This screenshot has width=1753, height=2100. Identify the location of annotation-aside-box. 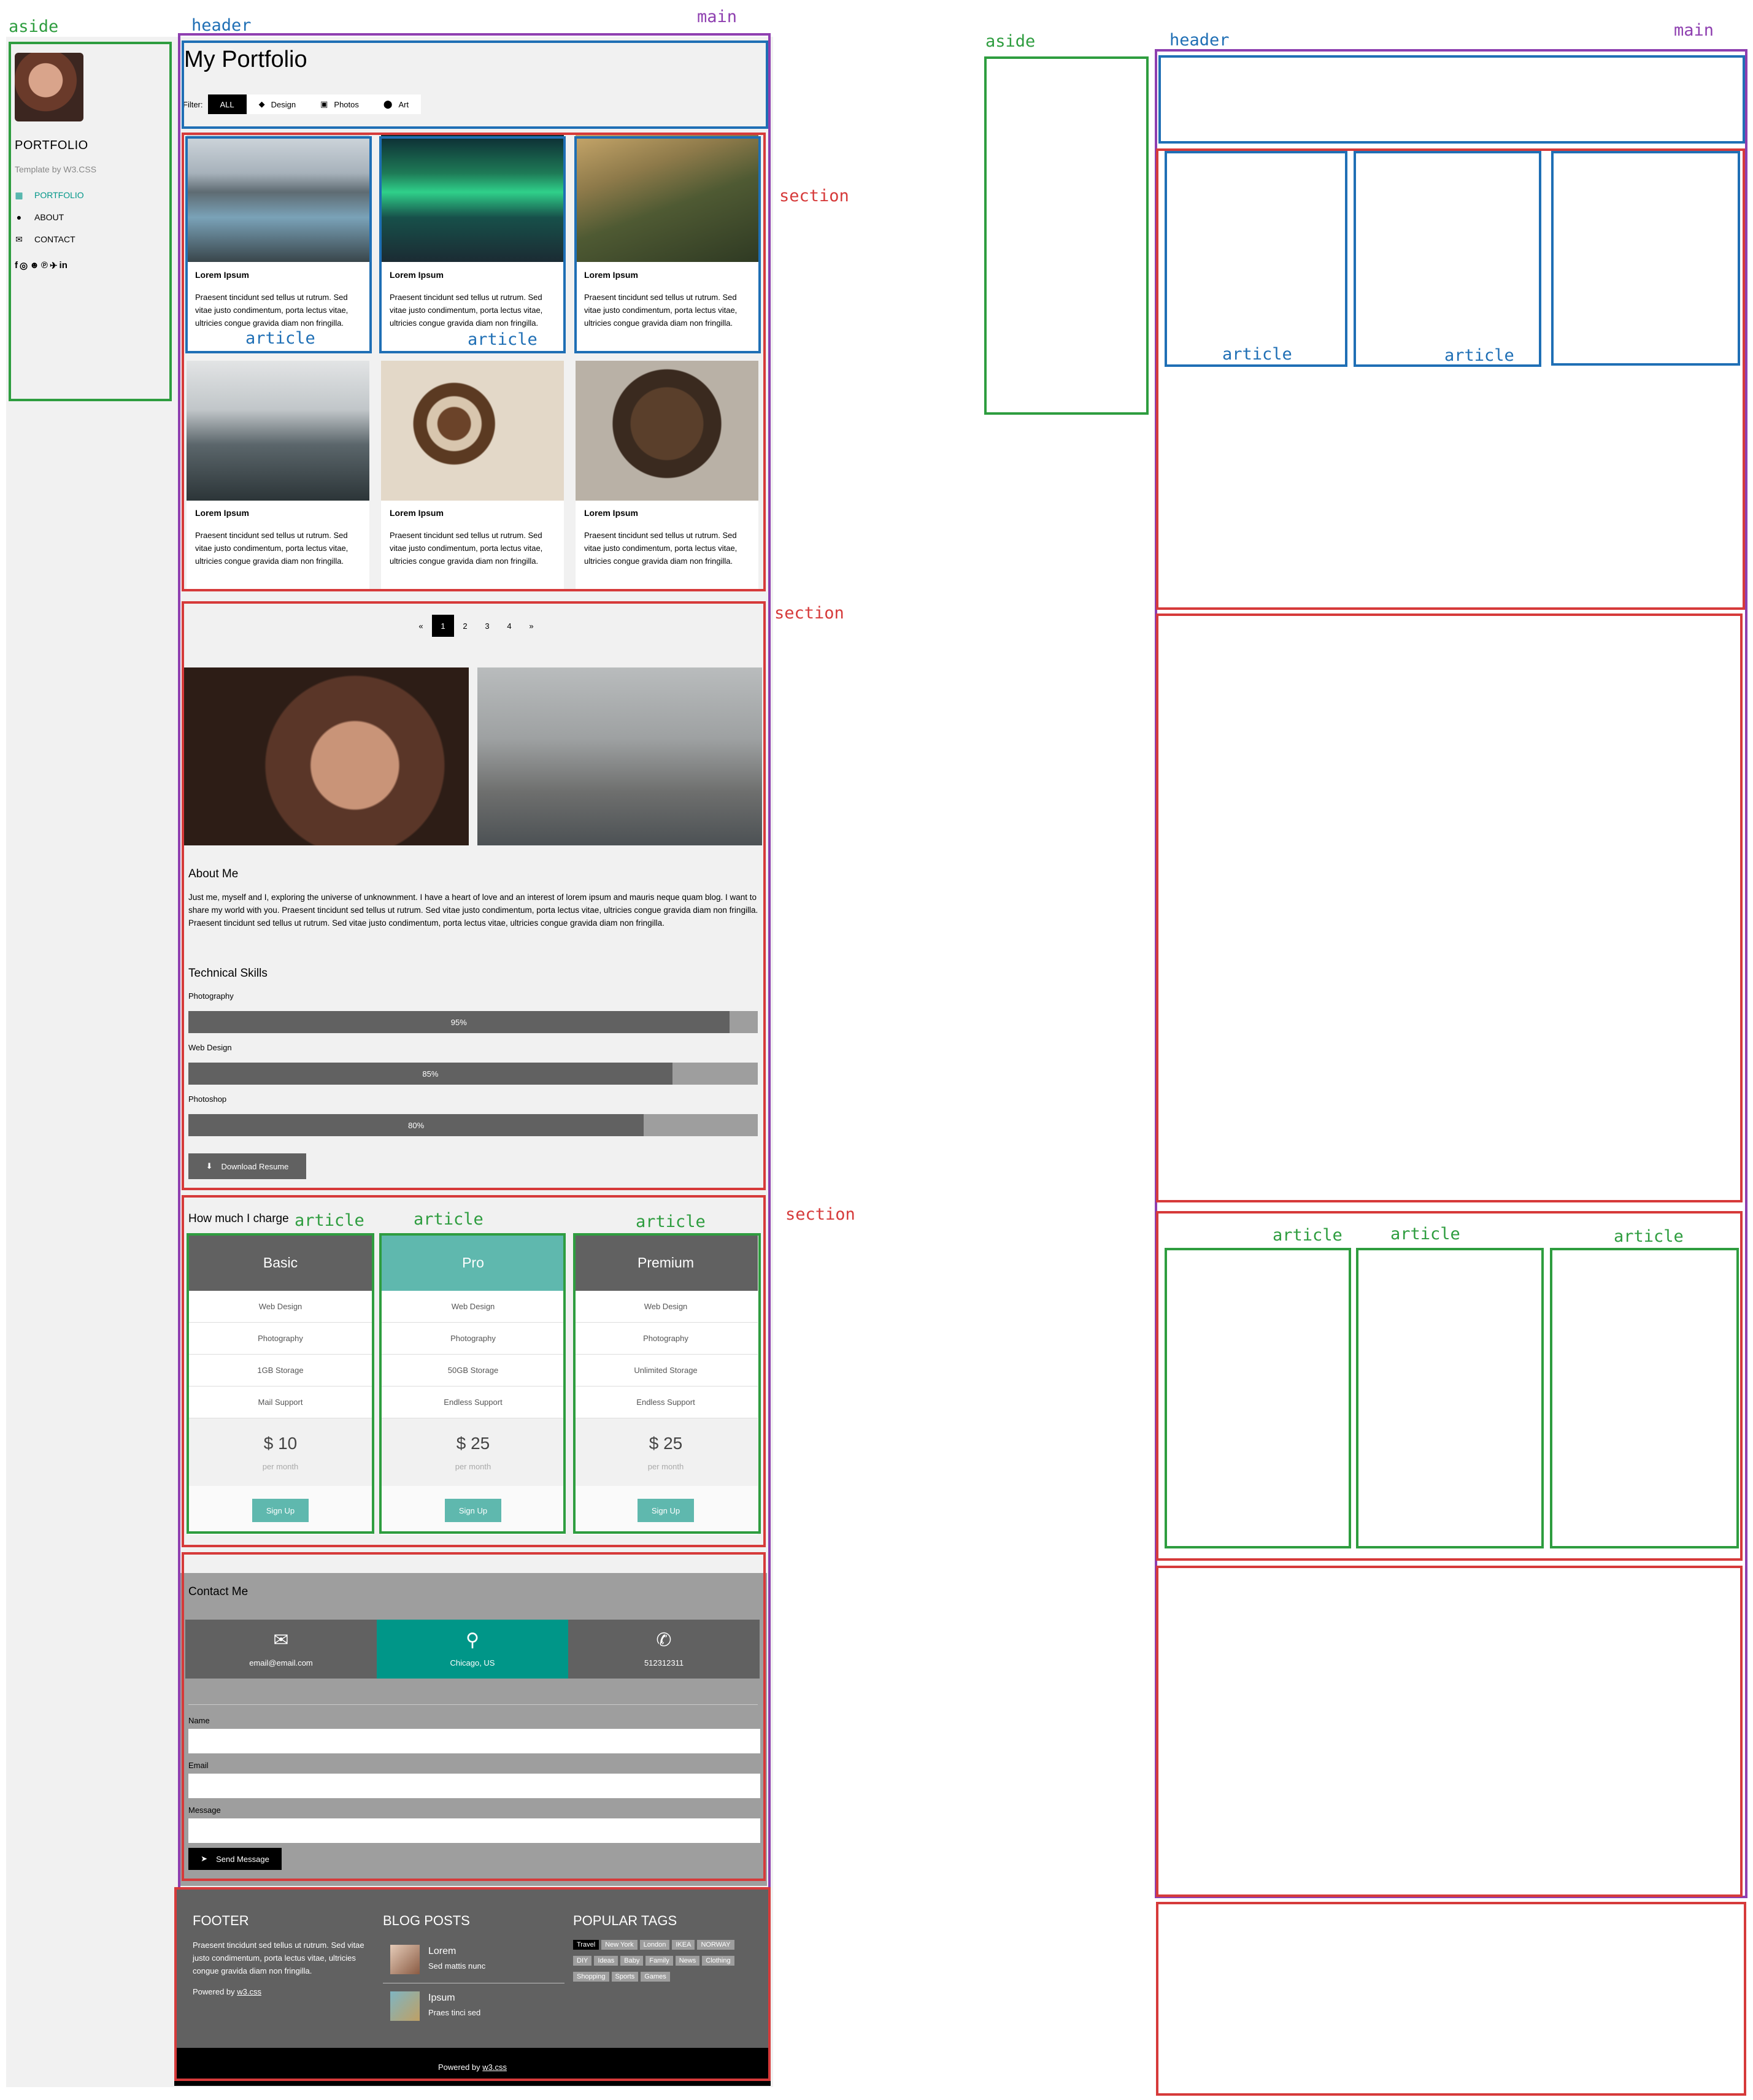
(91, 221).